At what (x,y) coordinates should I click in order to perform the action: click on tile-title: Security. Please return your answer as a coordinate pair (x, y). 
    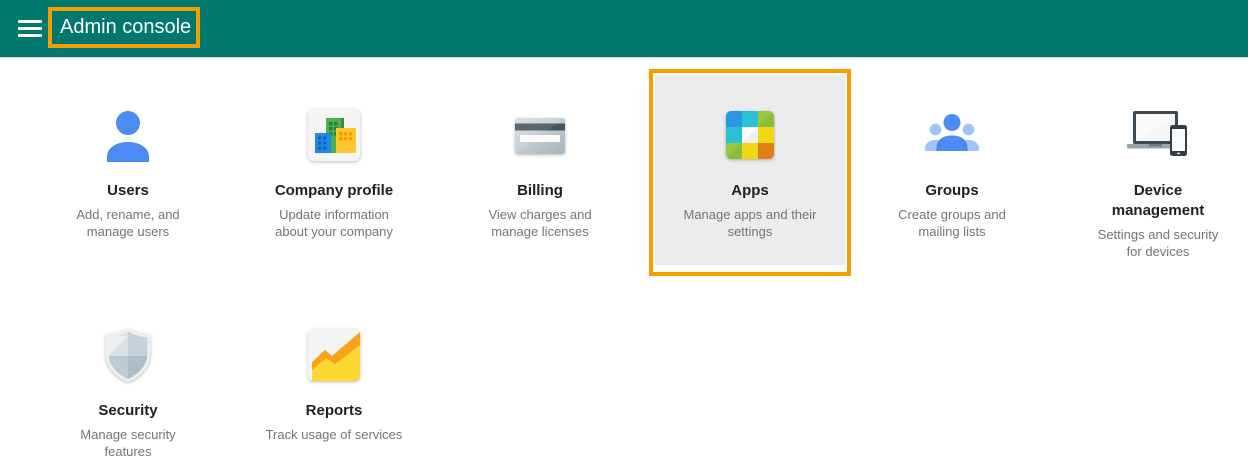
    Looking at the image, I should click on (128, 410).